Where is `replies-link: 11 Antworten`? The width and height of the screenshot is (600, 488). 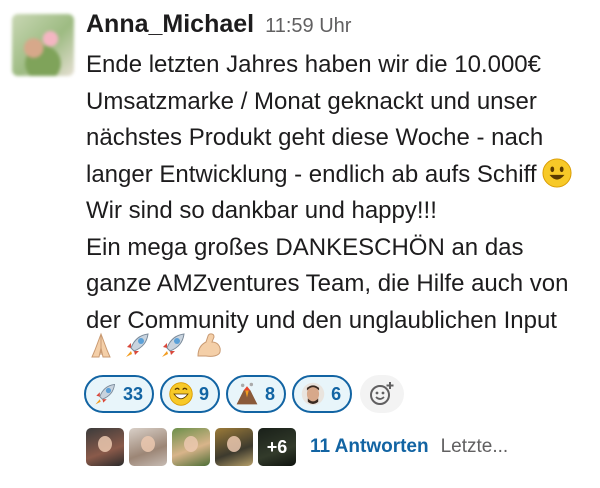 replies-link: 11 Antworten is located at coordinates (369, 447).